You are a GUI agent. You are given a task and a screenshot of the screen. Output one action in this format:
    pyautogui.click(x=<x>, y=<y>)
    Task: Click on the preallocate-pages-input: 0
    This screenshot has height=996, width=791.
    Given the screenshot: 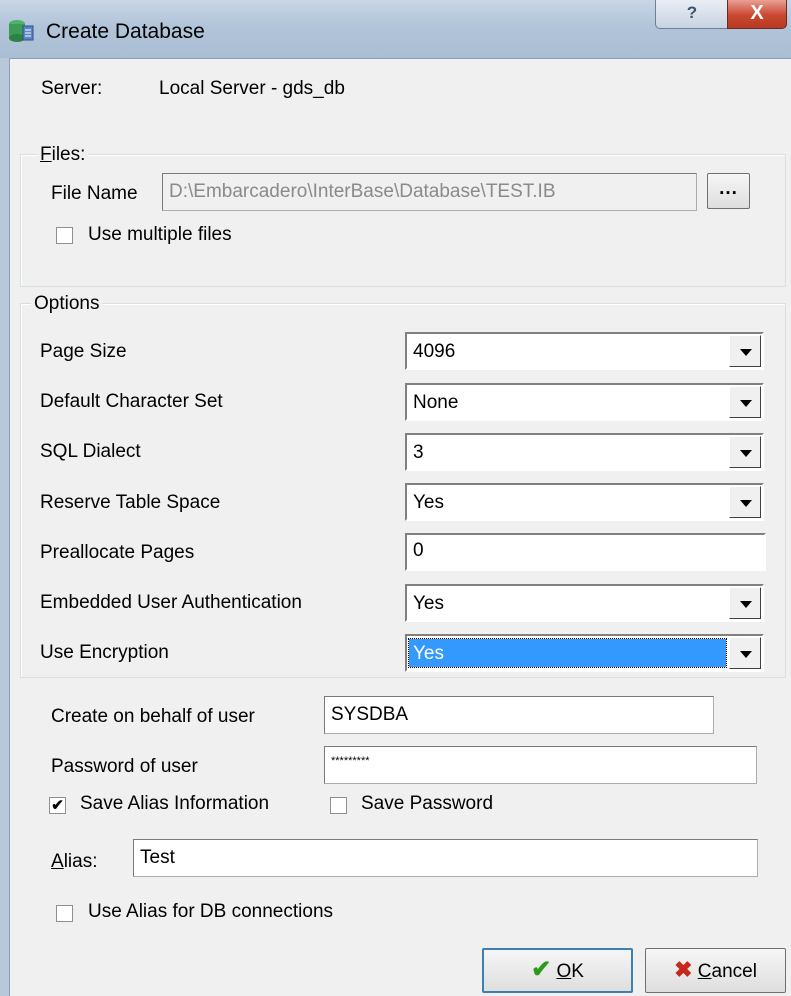 What is the action you would take?
    pyautogui.click(x=585, y=552)
    